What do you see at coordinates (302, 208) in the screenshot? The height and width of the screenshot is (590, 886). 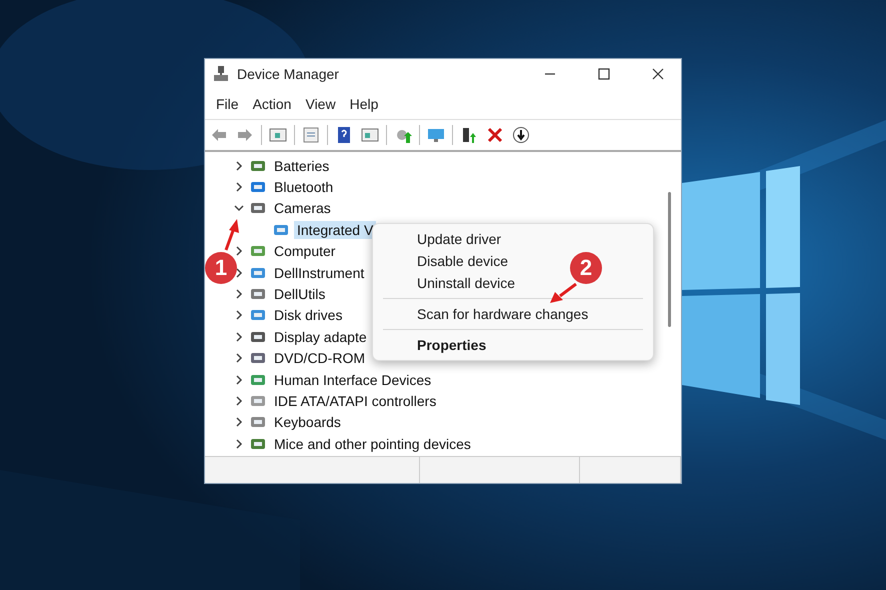 I see `tree-item: Cameras` at bounding box center [302, 208].